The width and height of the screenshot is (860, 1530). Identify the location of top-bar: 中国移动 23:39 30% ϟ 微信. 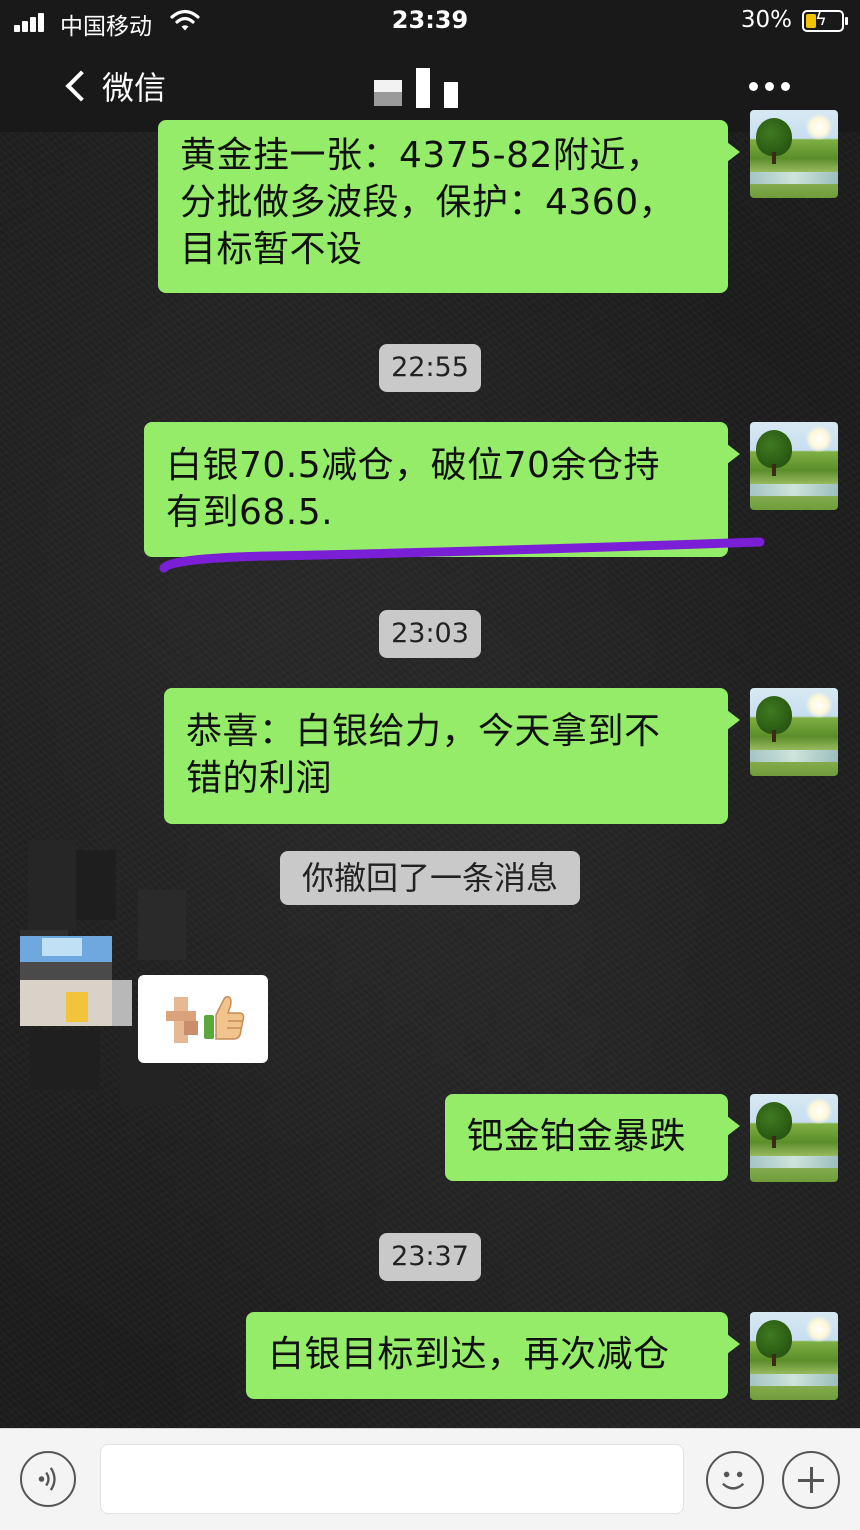
(430, 66).